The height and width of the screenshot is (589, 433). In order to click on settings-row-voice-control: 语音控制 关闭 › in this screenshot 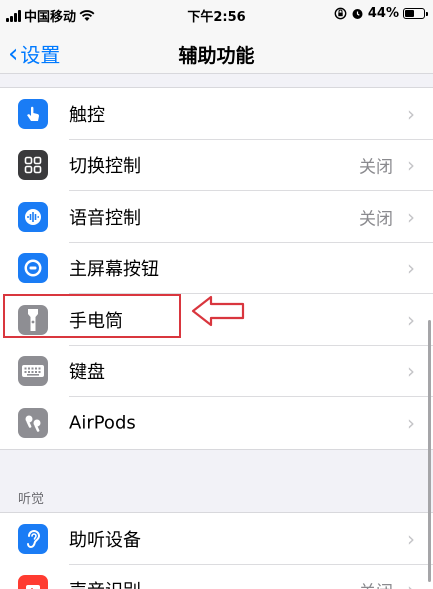, I will do `click(216, 217)`.